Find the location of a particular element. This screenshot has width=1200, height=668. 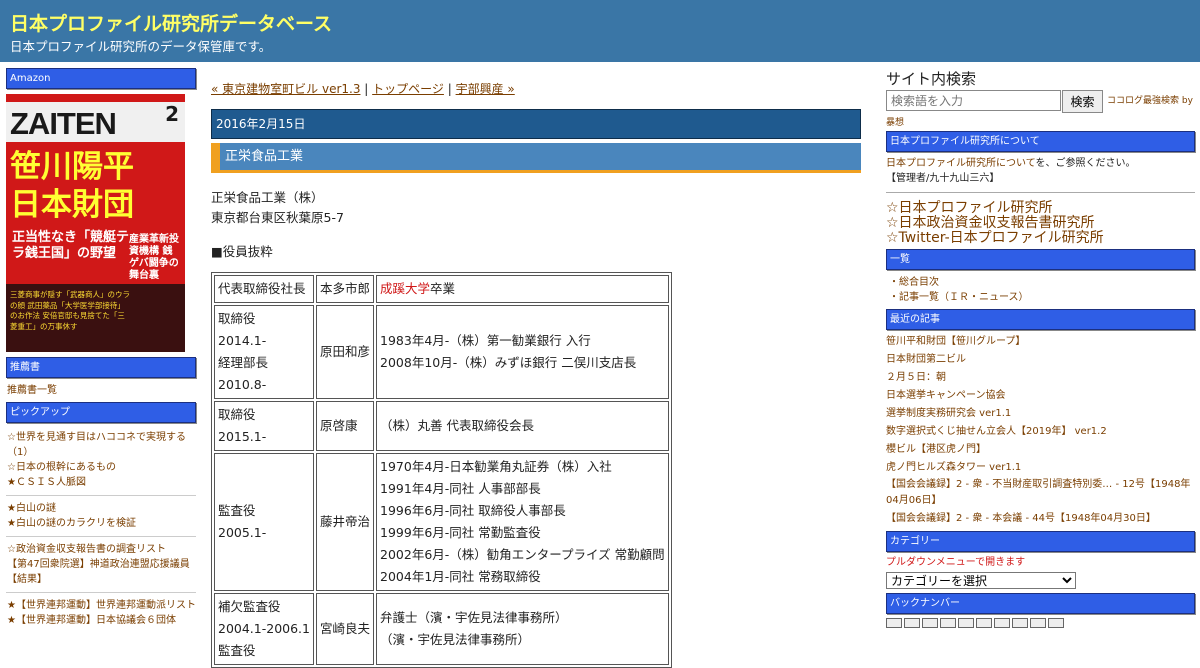

officer-name: 本多市郎 is located at coordinates (345, 289).